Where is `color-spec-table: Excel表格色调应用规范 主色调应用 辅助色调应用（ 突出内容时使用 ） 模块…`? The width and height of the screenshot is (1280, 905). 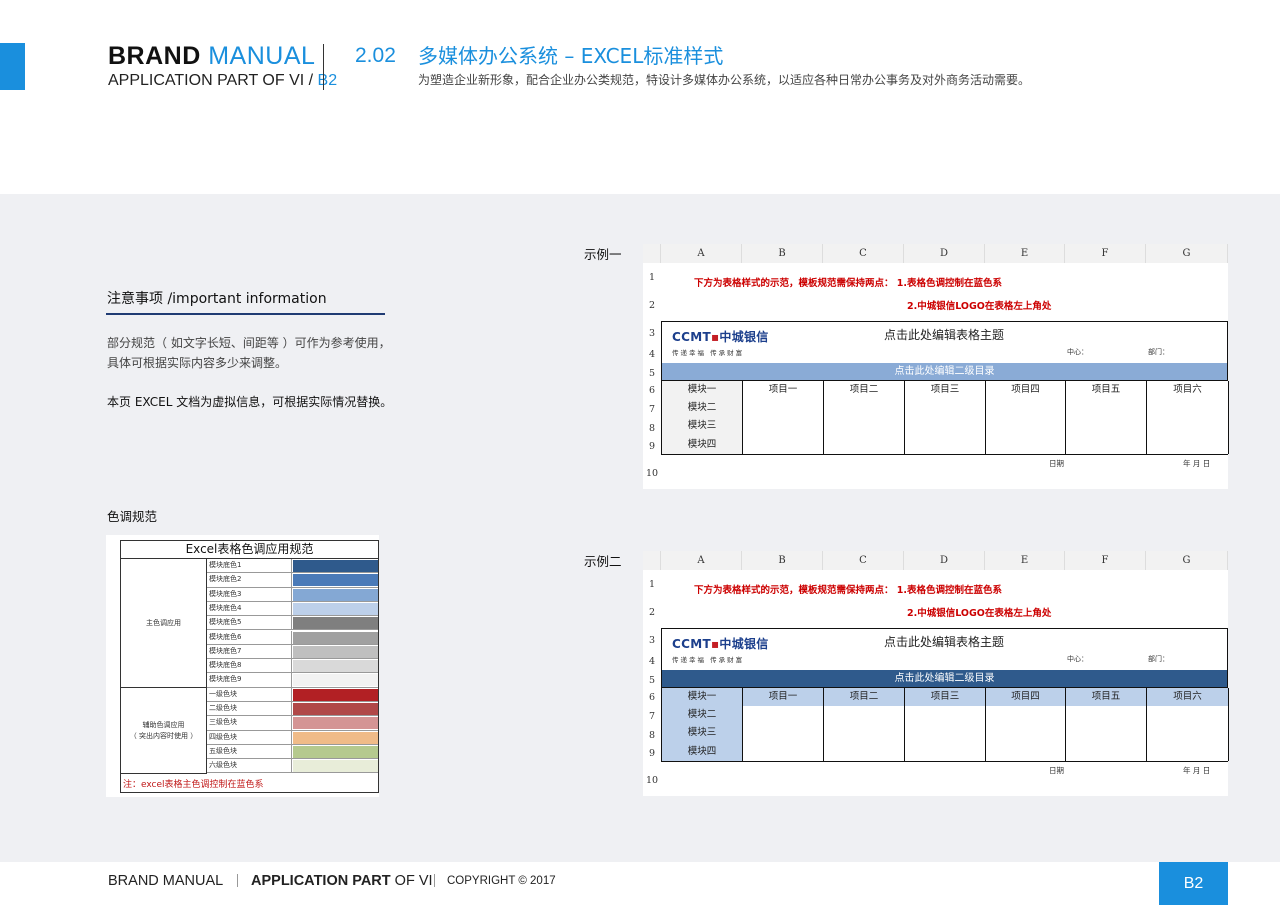
color-spec-table: Excel表格色调应用规范 主色调应用 辅助色调应用（ 突出内容时使用 ） 模块… is located at coordinates (249, 666).